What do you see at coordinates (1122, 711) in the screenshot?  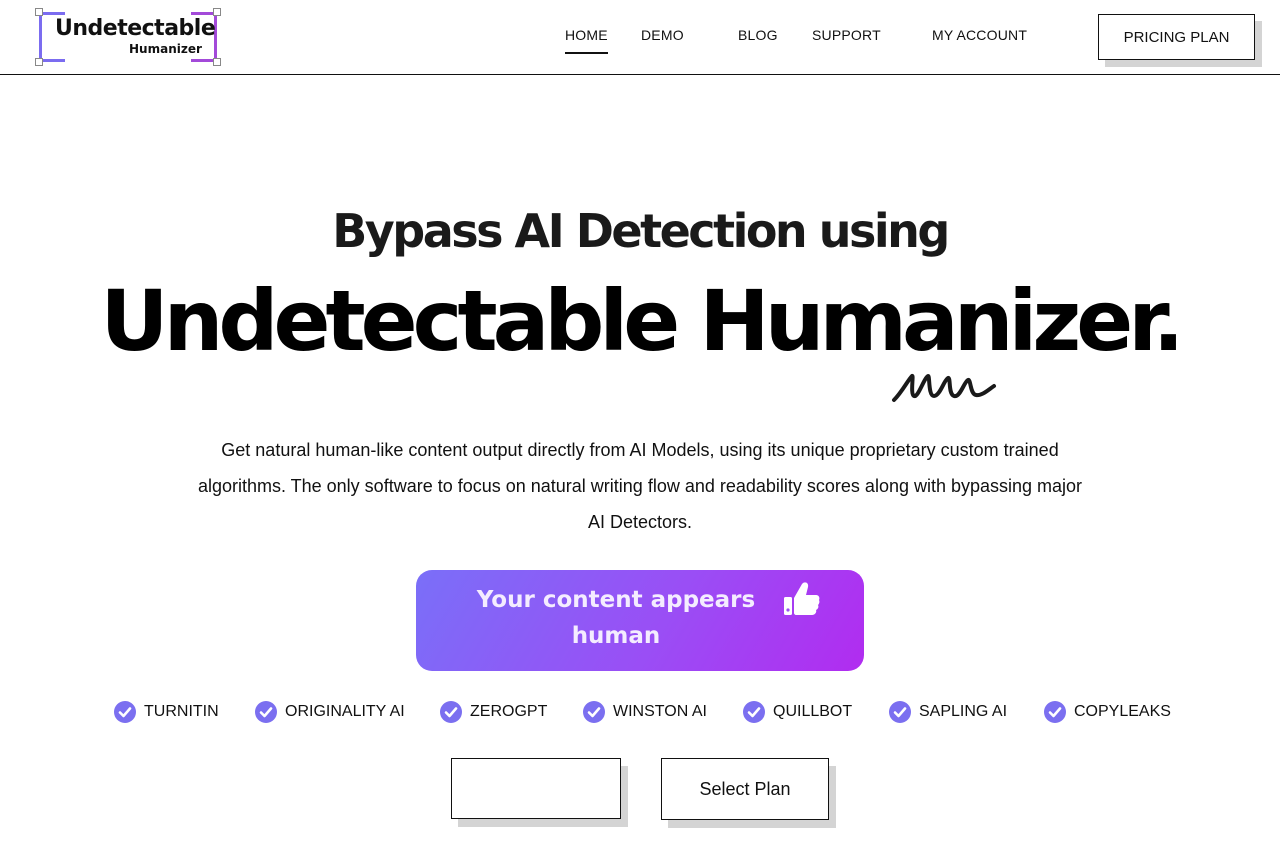 I see `detector-label: COPYLEAKS` at bounding box center [1122, 711].